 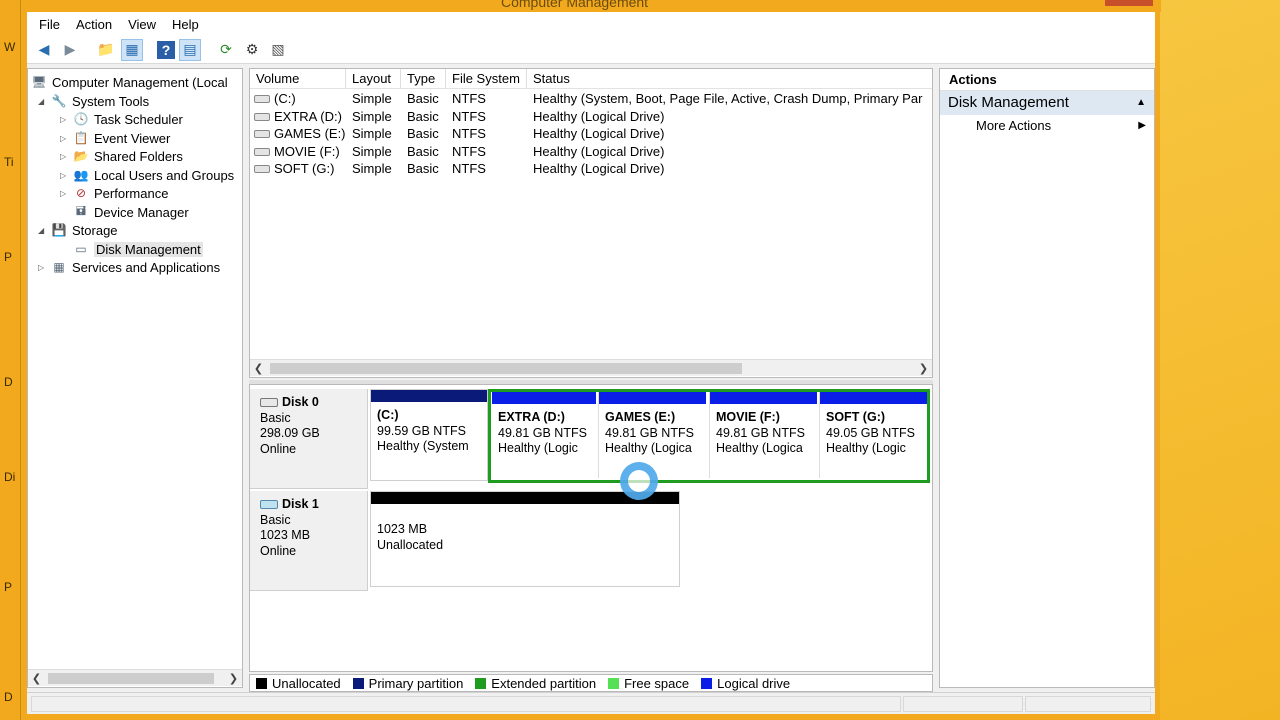 What do you see at coordinates (309, 439) in the screenshot?
I see `disk-0-info: Disk 0 Basic 298.09 GB Online` at bounding box center [309, 439].